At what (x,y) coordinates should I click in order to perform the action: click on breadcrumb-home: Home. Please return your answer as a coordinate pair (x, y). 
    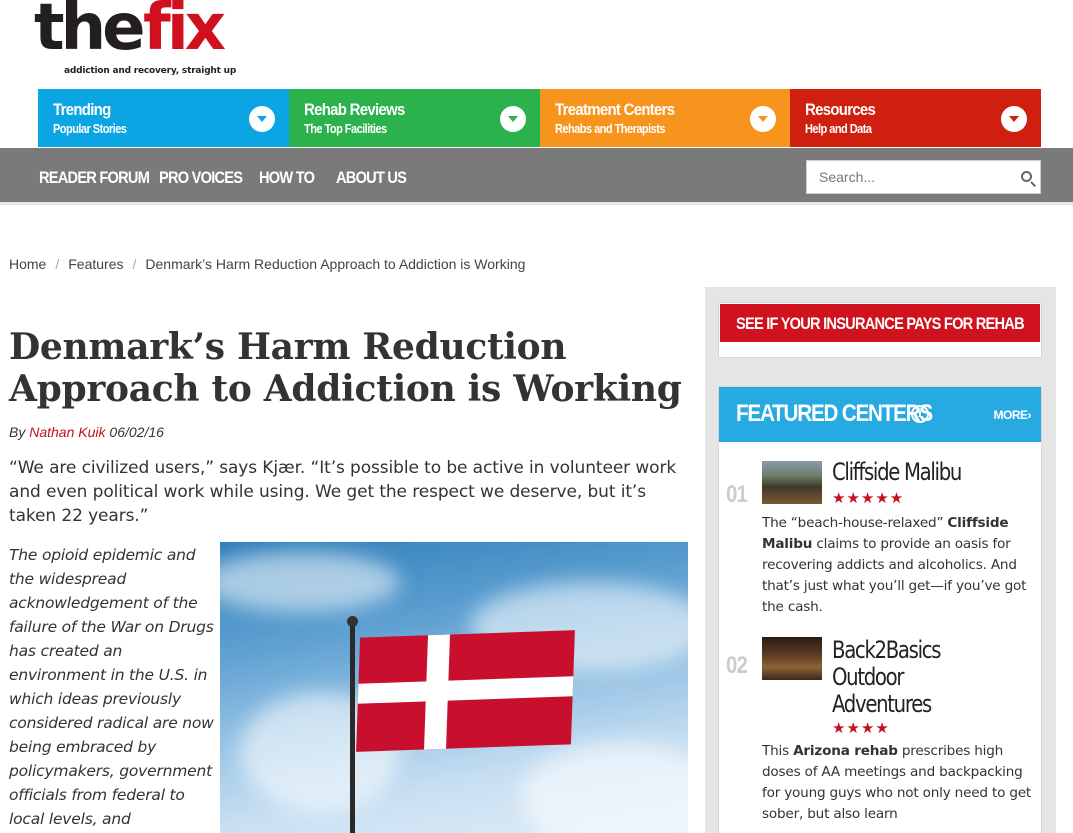
    Looking at the image, I should click on (27, 264).